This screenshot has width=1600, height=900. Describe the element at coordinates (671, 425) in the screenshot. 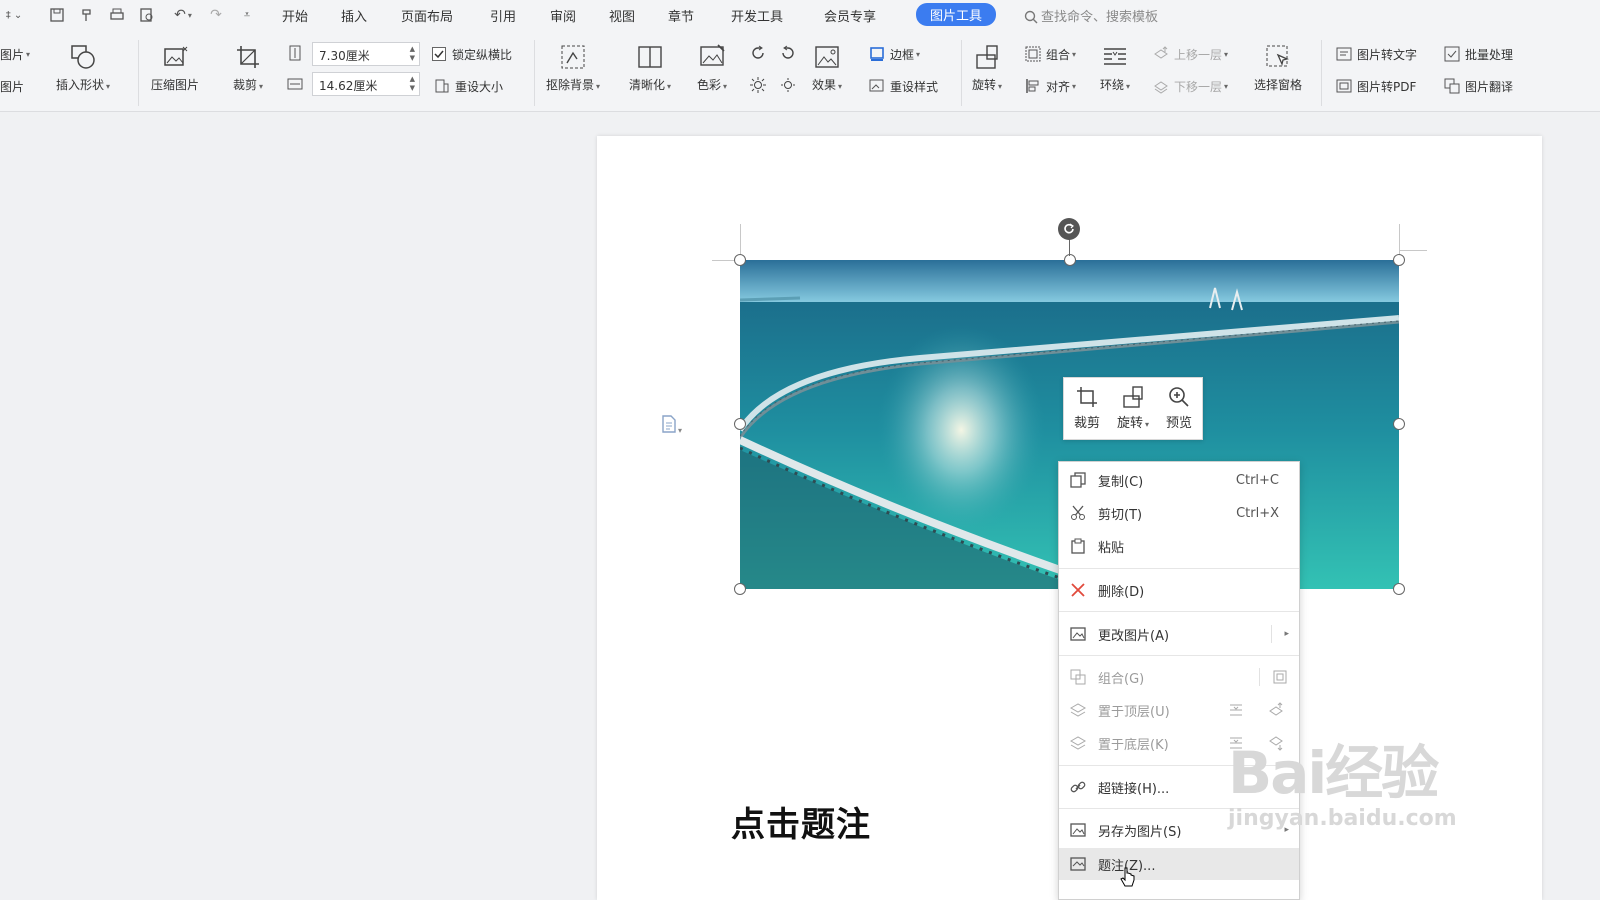

I see `paragraph-layout-icon: ▾` at that location.